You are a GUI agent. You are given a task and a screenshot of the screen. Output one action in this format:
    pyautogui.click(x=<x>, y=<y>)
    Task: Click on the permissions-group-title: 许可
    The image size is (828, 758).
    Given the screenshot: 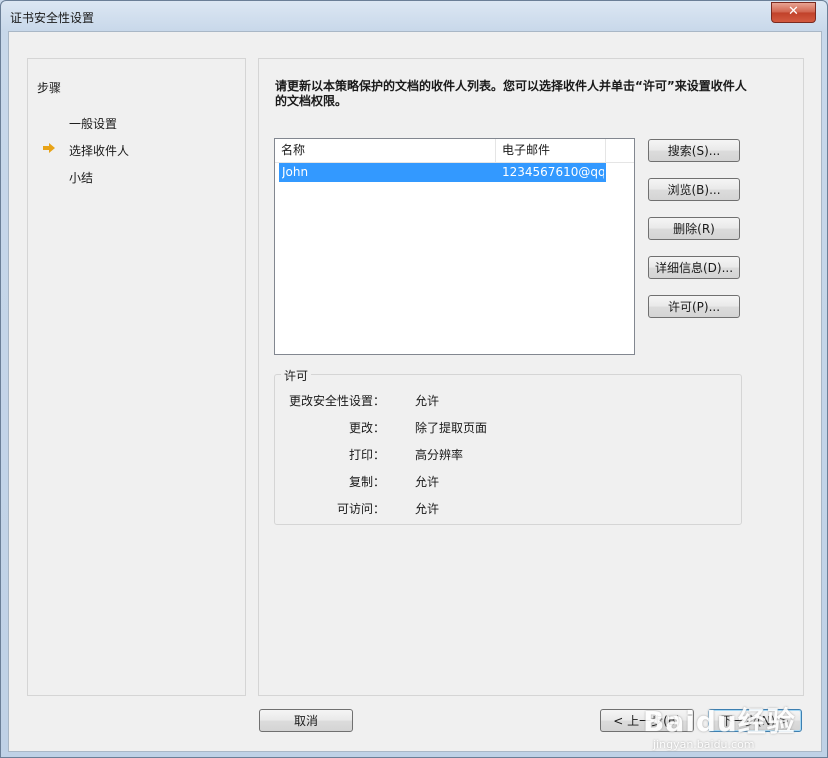 What is the action you would take?
    pyautogui.click(x=296, y=375)
    